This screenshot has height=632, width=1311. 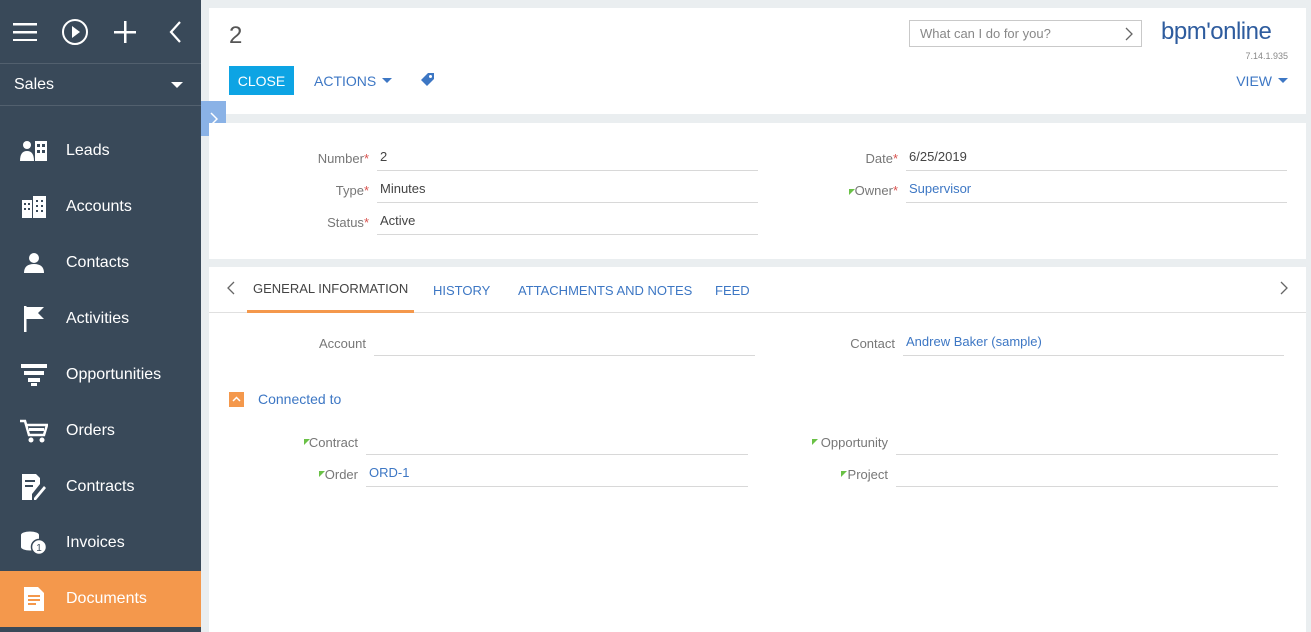 I want to click on tag-icon, so click(x=427, y=80).